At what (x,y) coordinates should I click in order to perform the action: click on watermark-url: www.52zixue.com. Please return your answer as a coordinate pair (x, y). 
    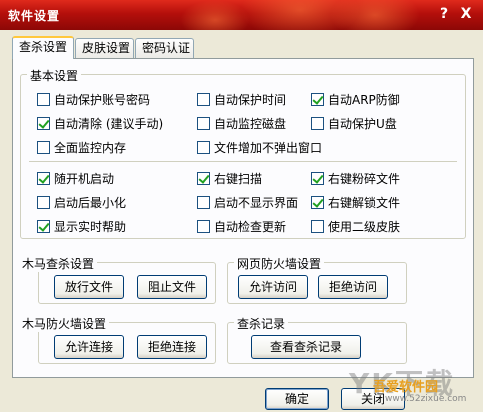
    Looking at the image, I should click on (426, 399).